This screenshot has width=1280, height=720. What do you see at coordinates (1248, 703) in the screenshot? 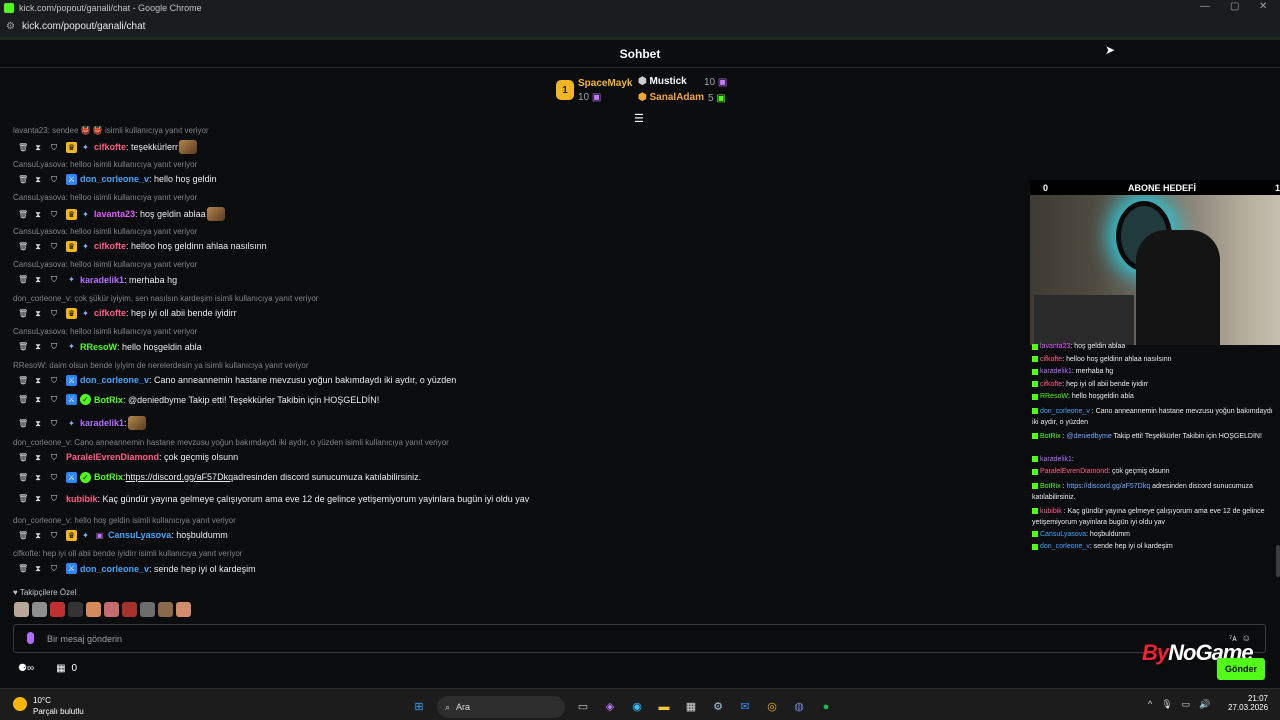
I see `clock: 21:07 27.03.2026` at bounding box center [1248, 703].